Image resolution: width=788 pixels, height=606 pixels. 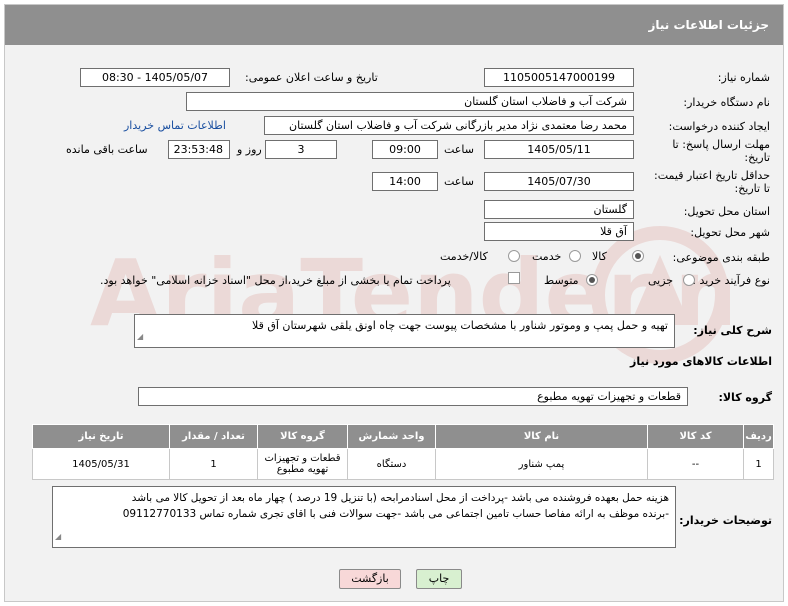 What do you see at coordinates (561, 280) in the screenshot?
I see `process-option-medium: متوسط` at bounding box center [561, 280].